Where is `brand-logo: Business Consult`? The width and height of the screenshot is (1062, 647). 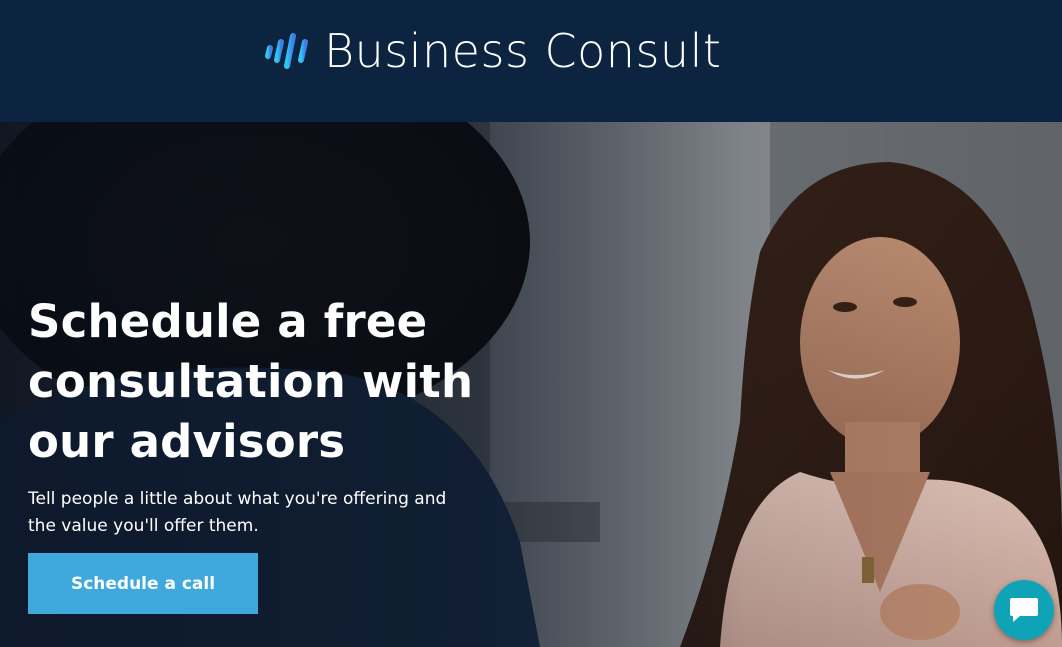
brand-logo: Business Consult is located at coordinates (492, 51).